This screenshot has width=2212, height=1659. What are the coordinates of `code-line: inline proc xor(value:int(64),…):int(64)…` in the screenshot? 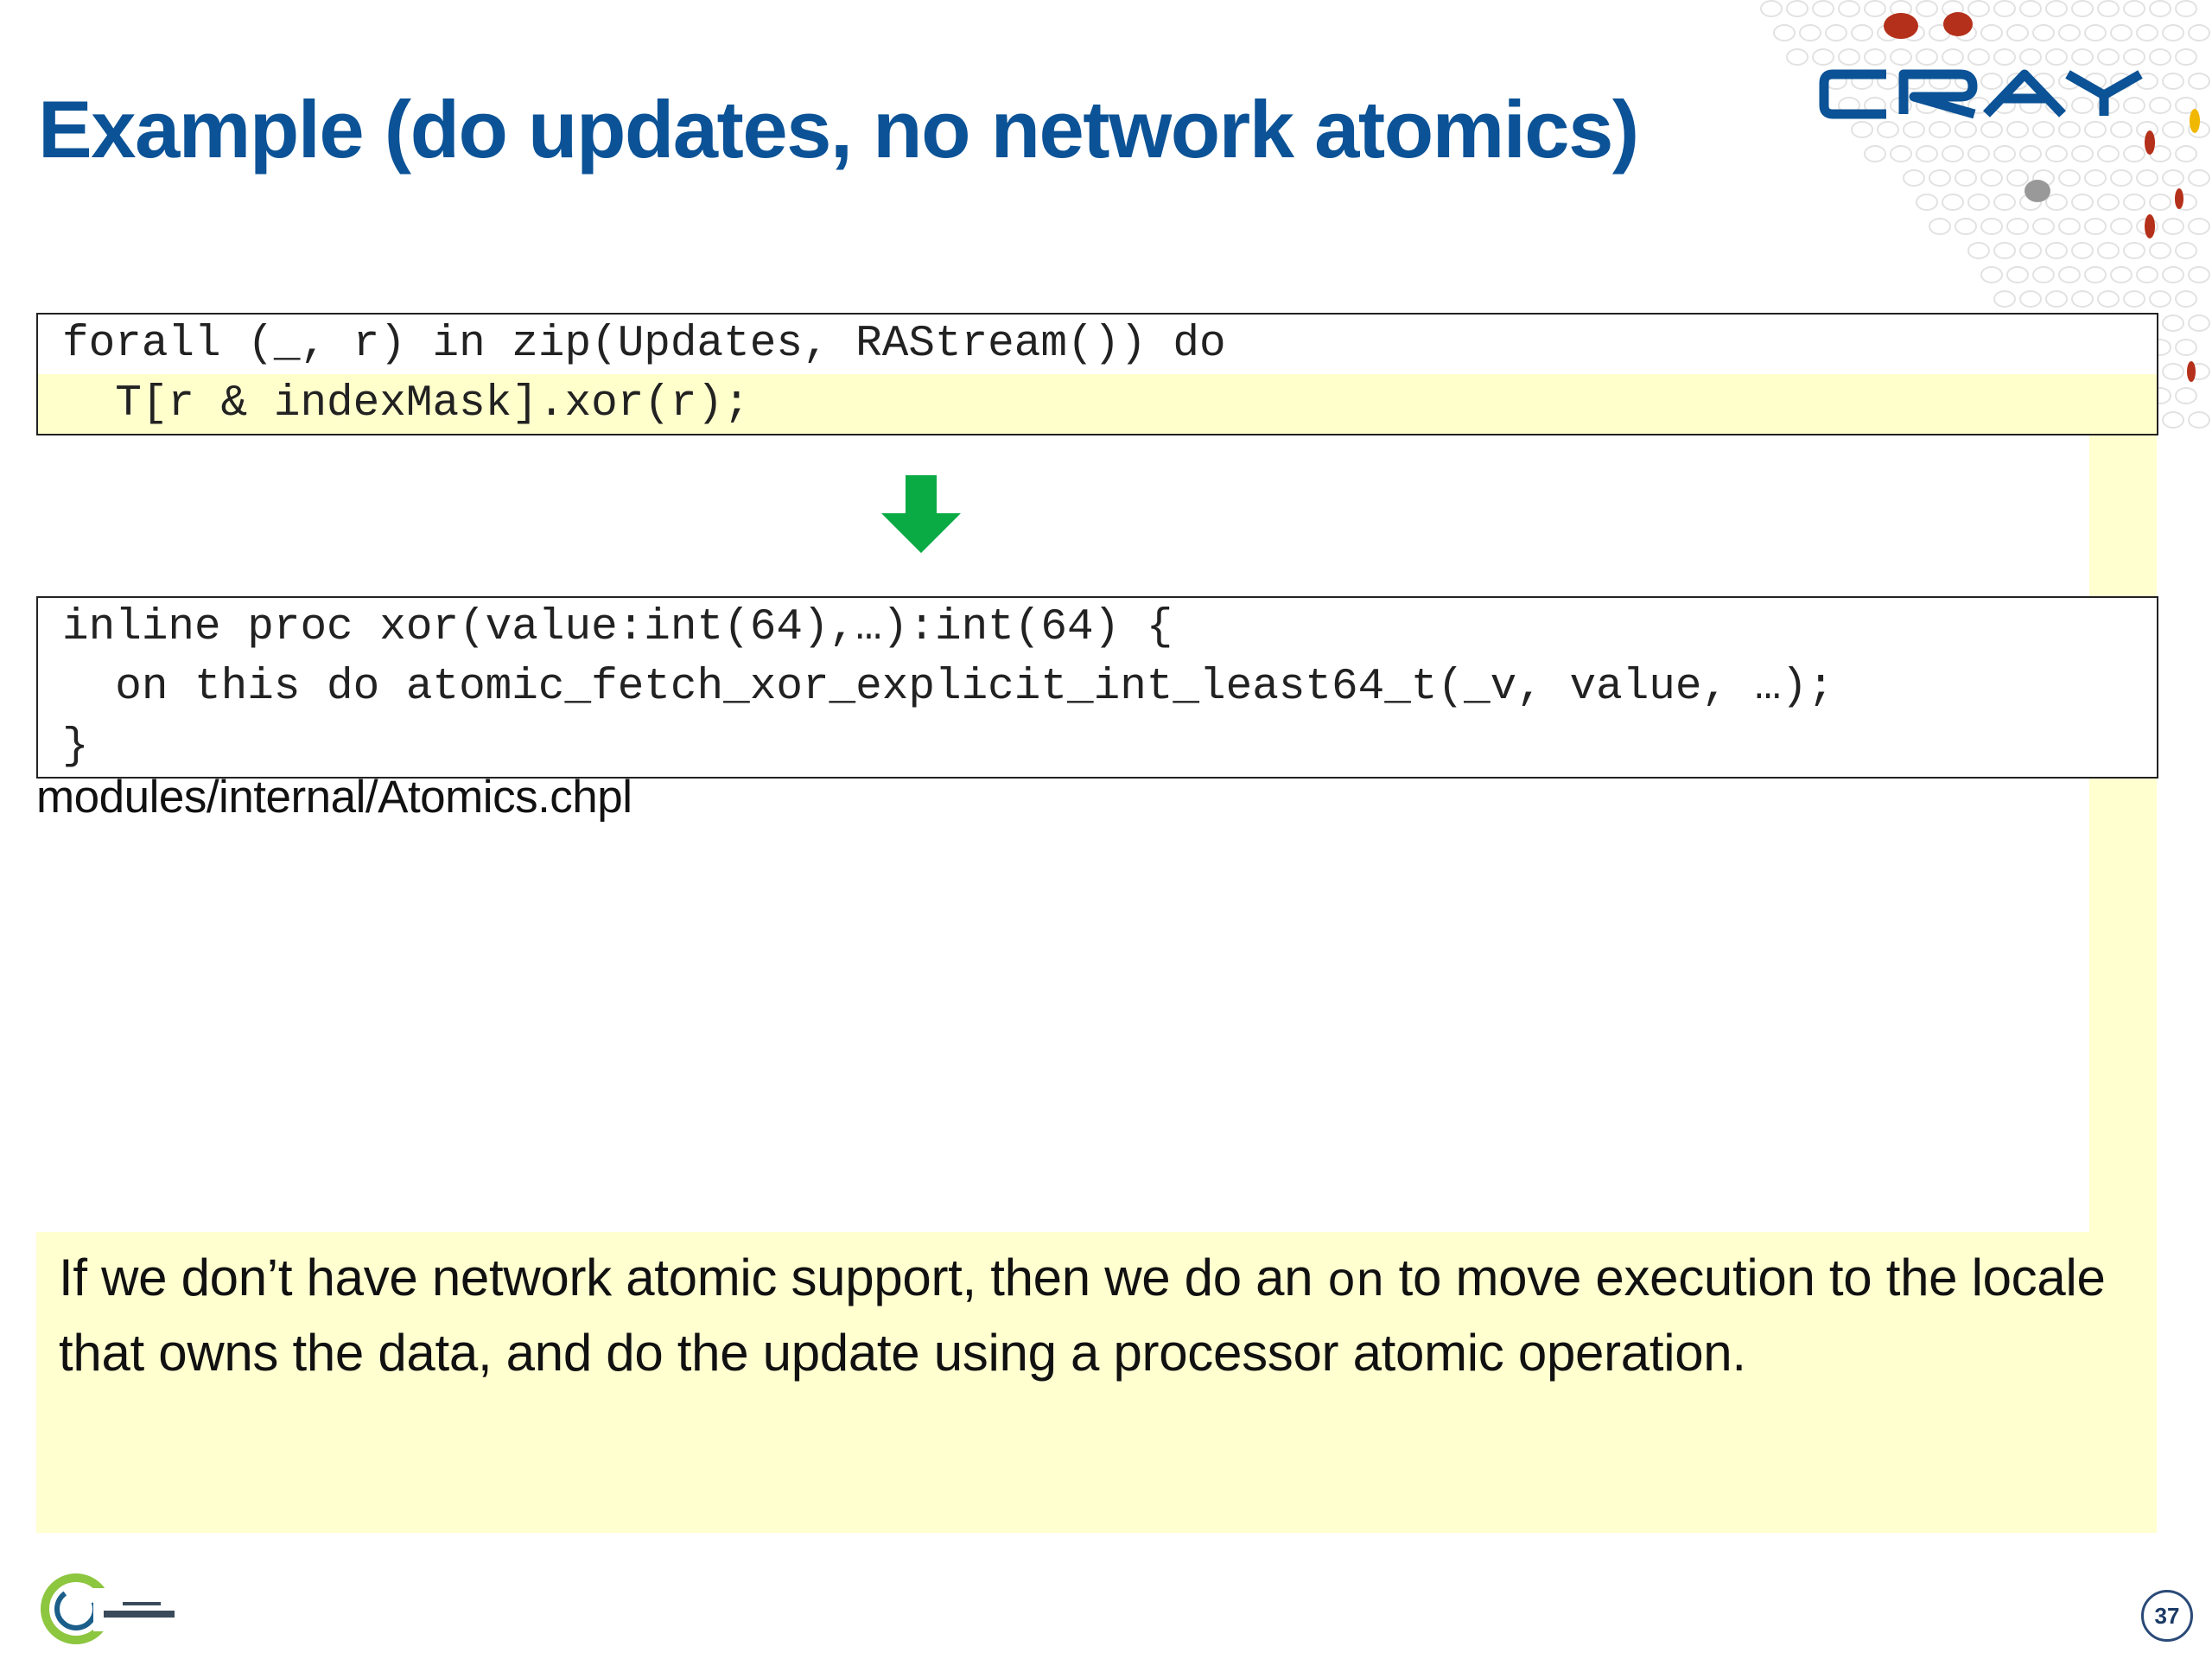 It's located at (617, 627).